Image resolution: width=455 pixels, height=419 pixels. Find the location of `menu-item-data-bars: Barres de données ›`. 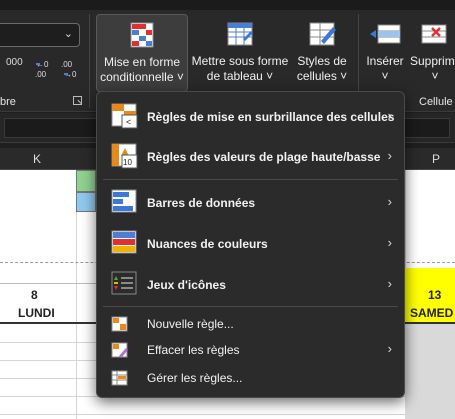

menu-item-data-bars: Barres de données › is located at coordinates (250, 203).